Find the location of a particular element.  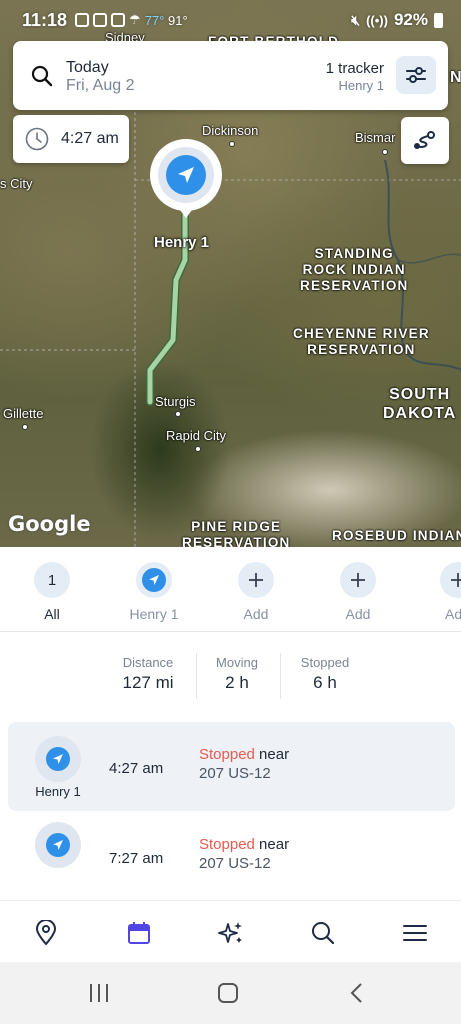

nav-calendar-button is located at coordinates (139, 933).